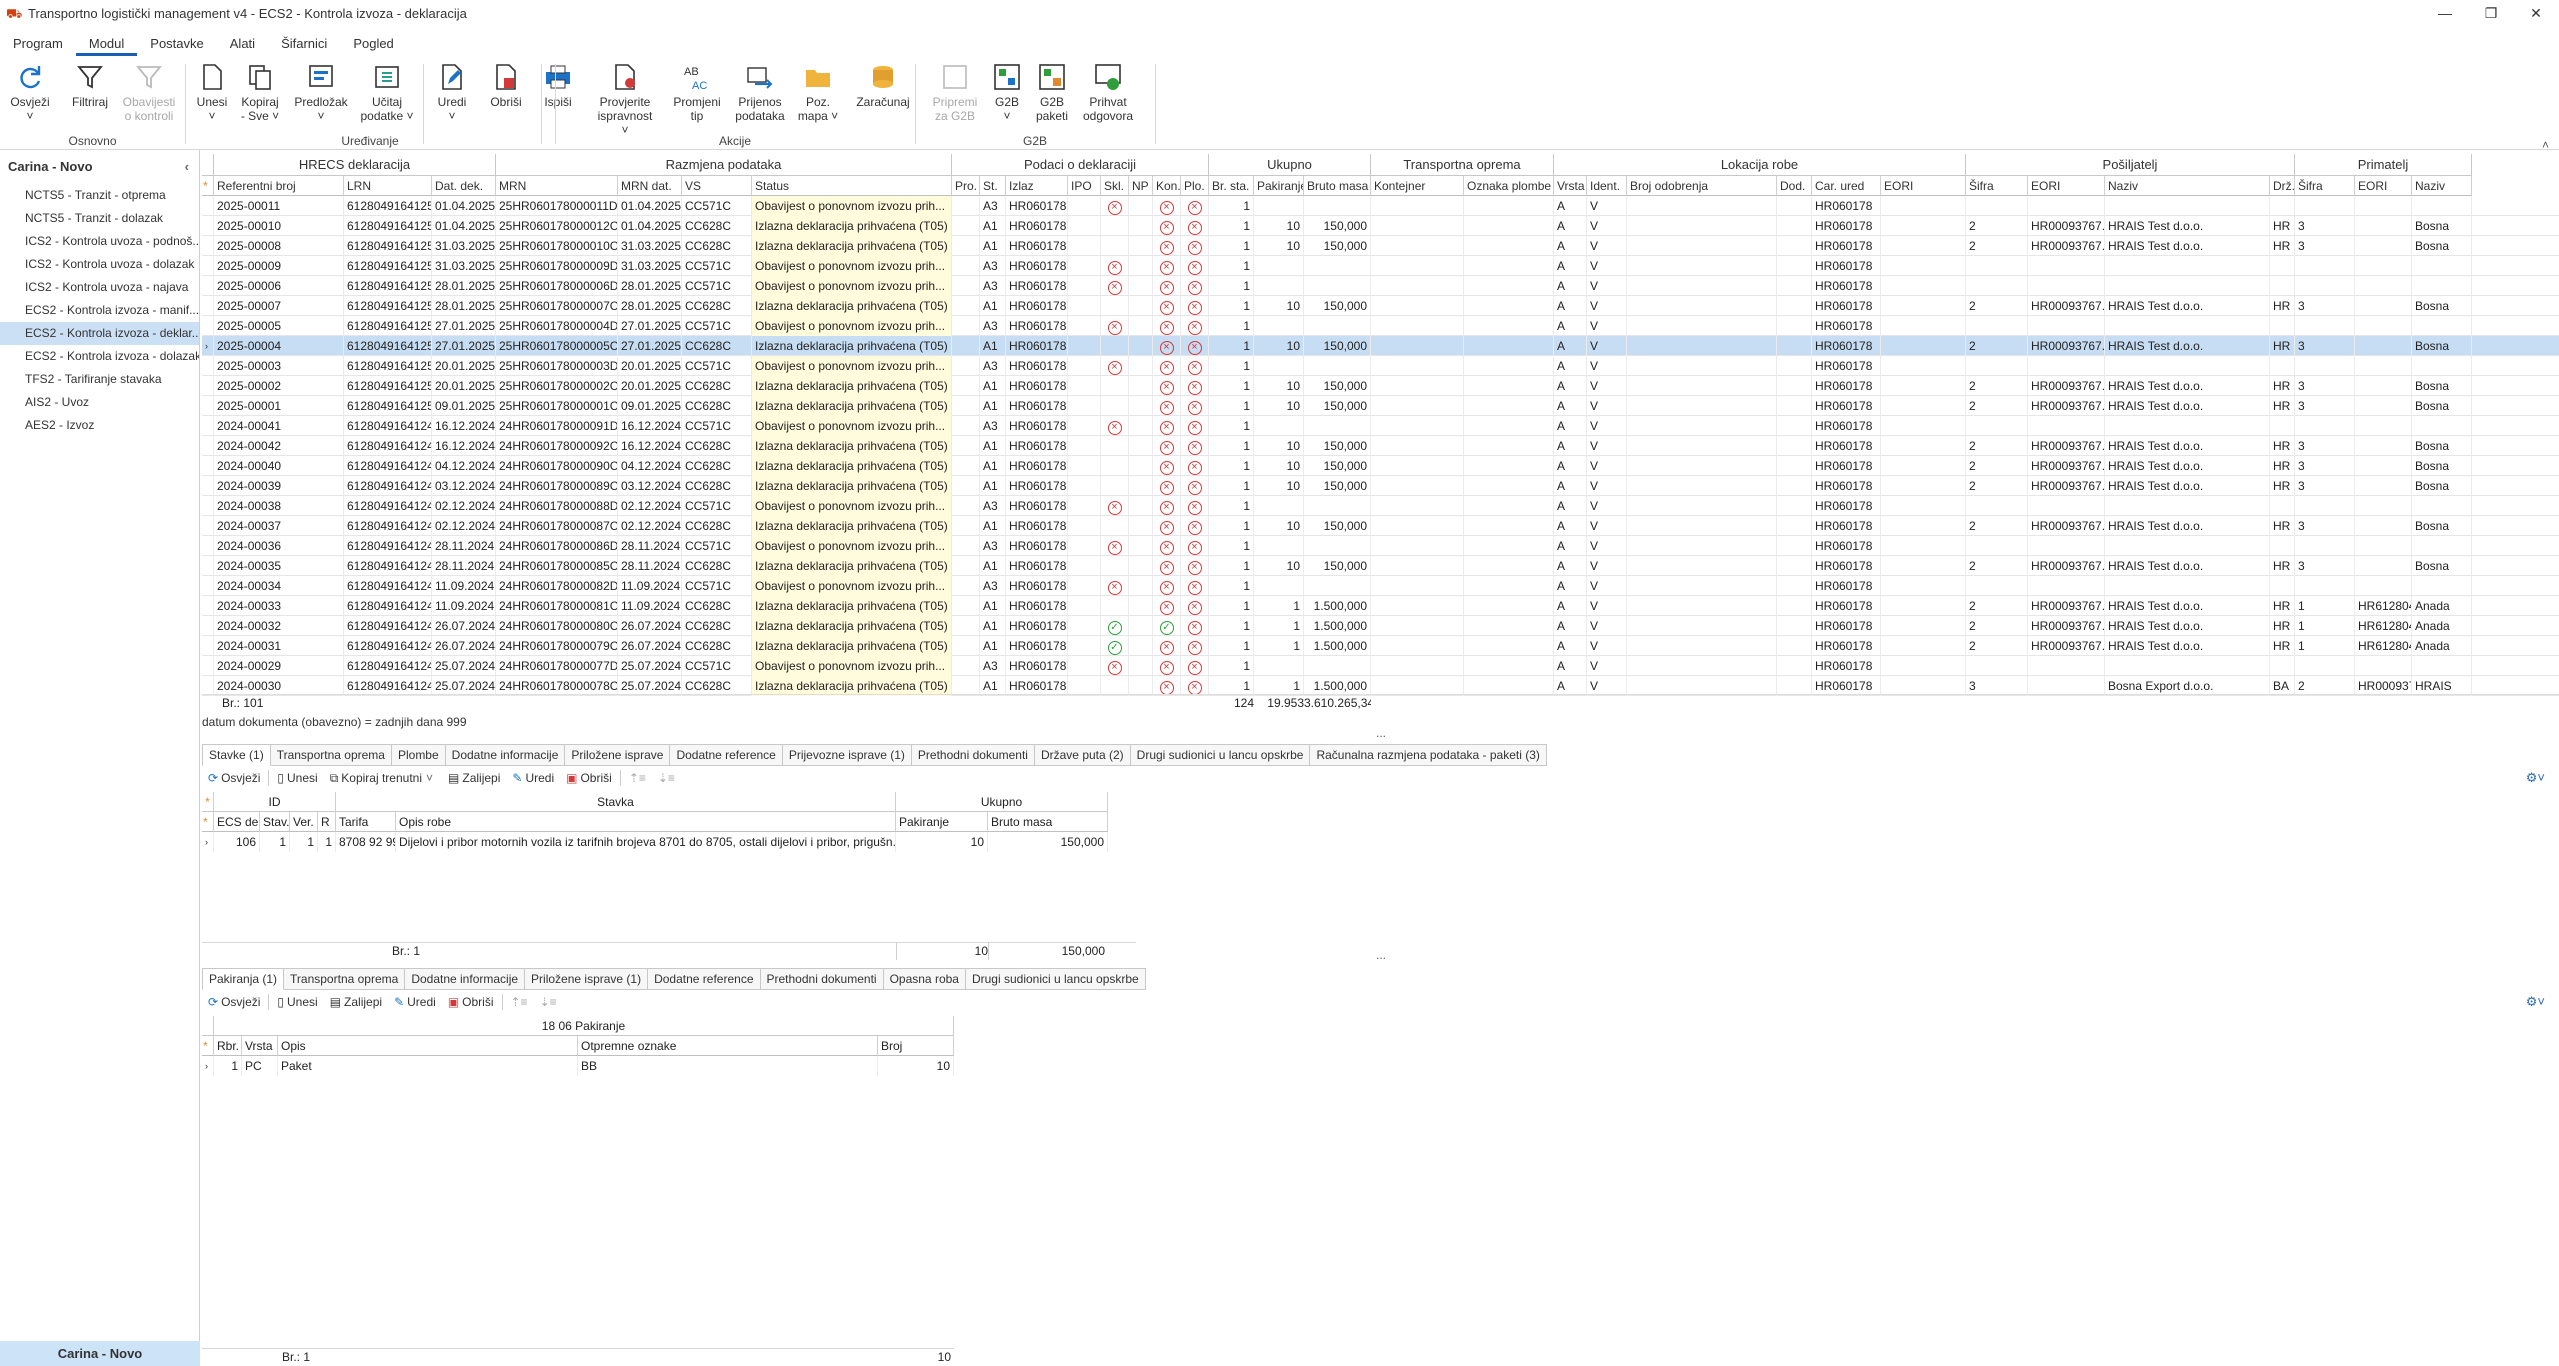 The image size is (2559, 1366). What do you see at coordinates (228, 1046) in the screenshot?
I see `pack-column-header: Rbr.` at bounding box center [228, 1046].